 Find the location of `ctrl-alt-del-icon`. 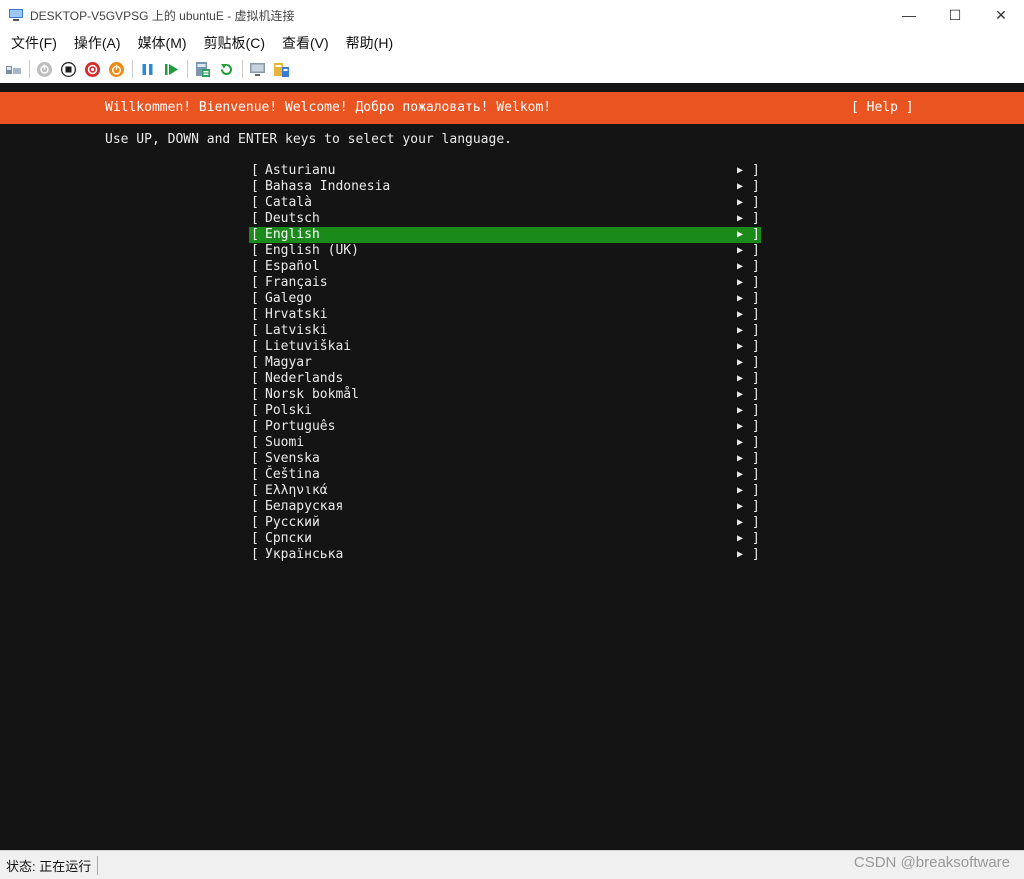

ctrl-alt-del-icon is located at coordinates (13, 69).